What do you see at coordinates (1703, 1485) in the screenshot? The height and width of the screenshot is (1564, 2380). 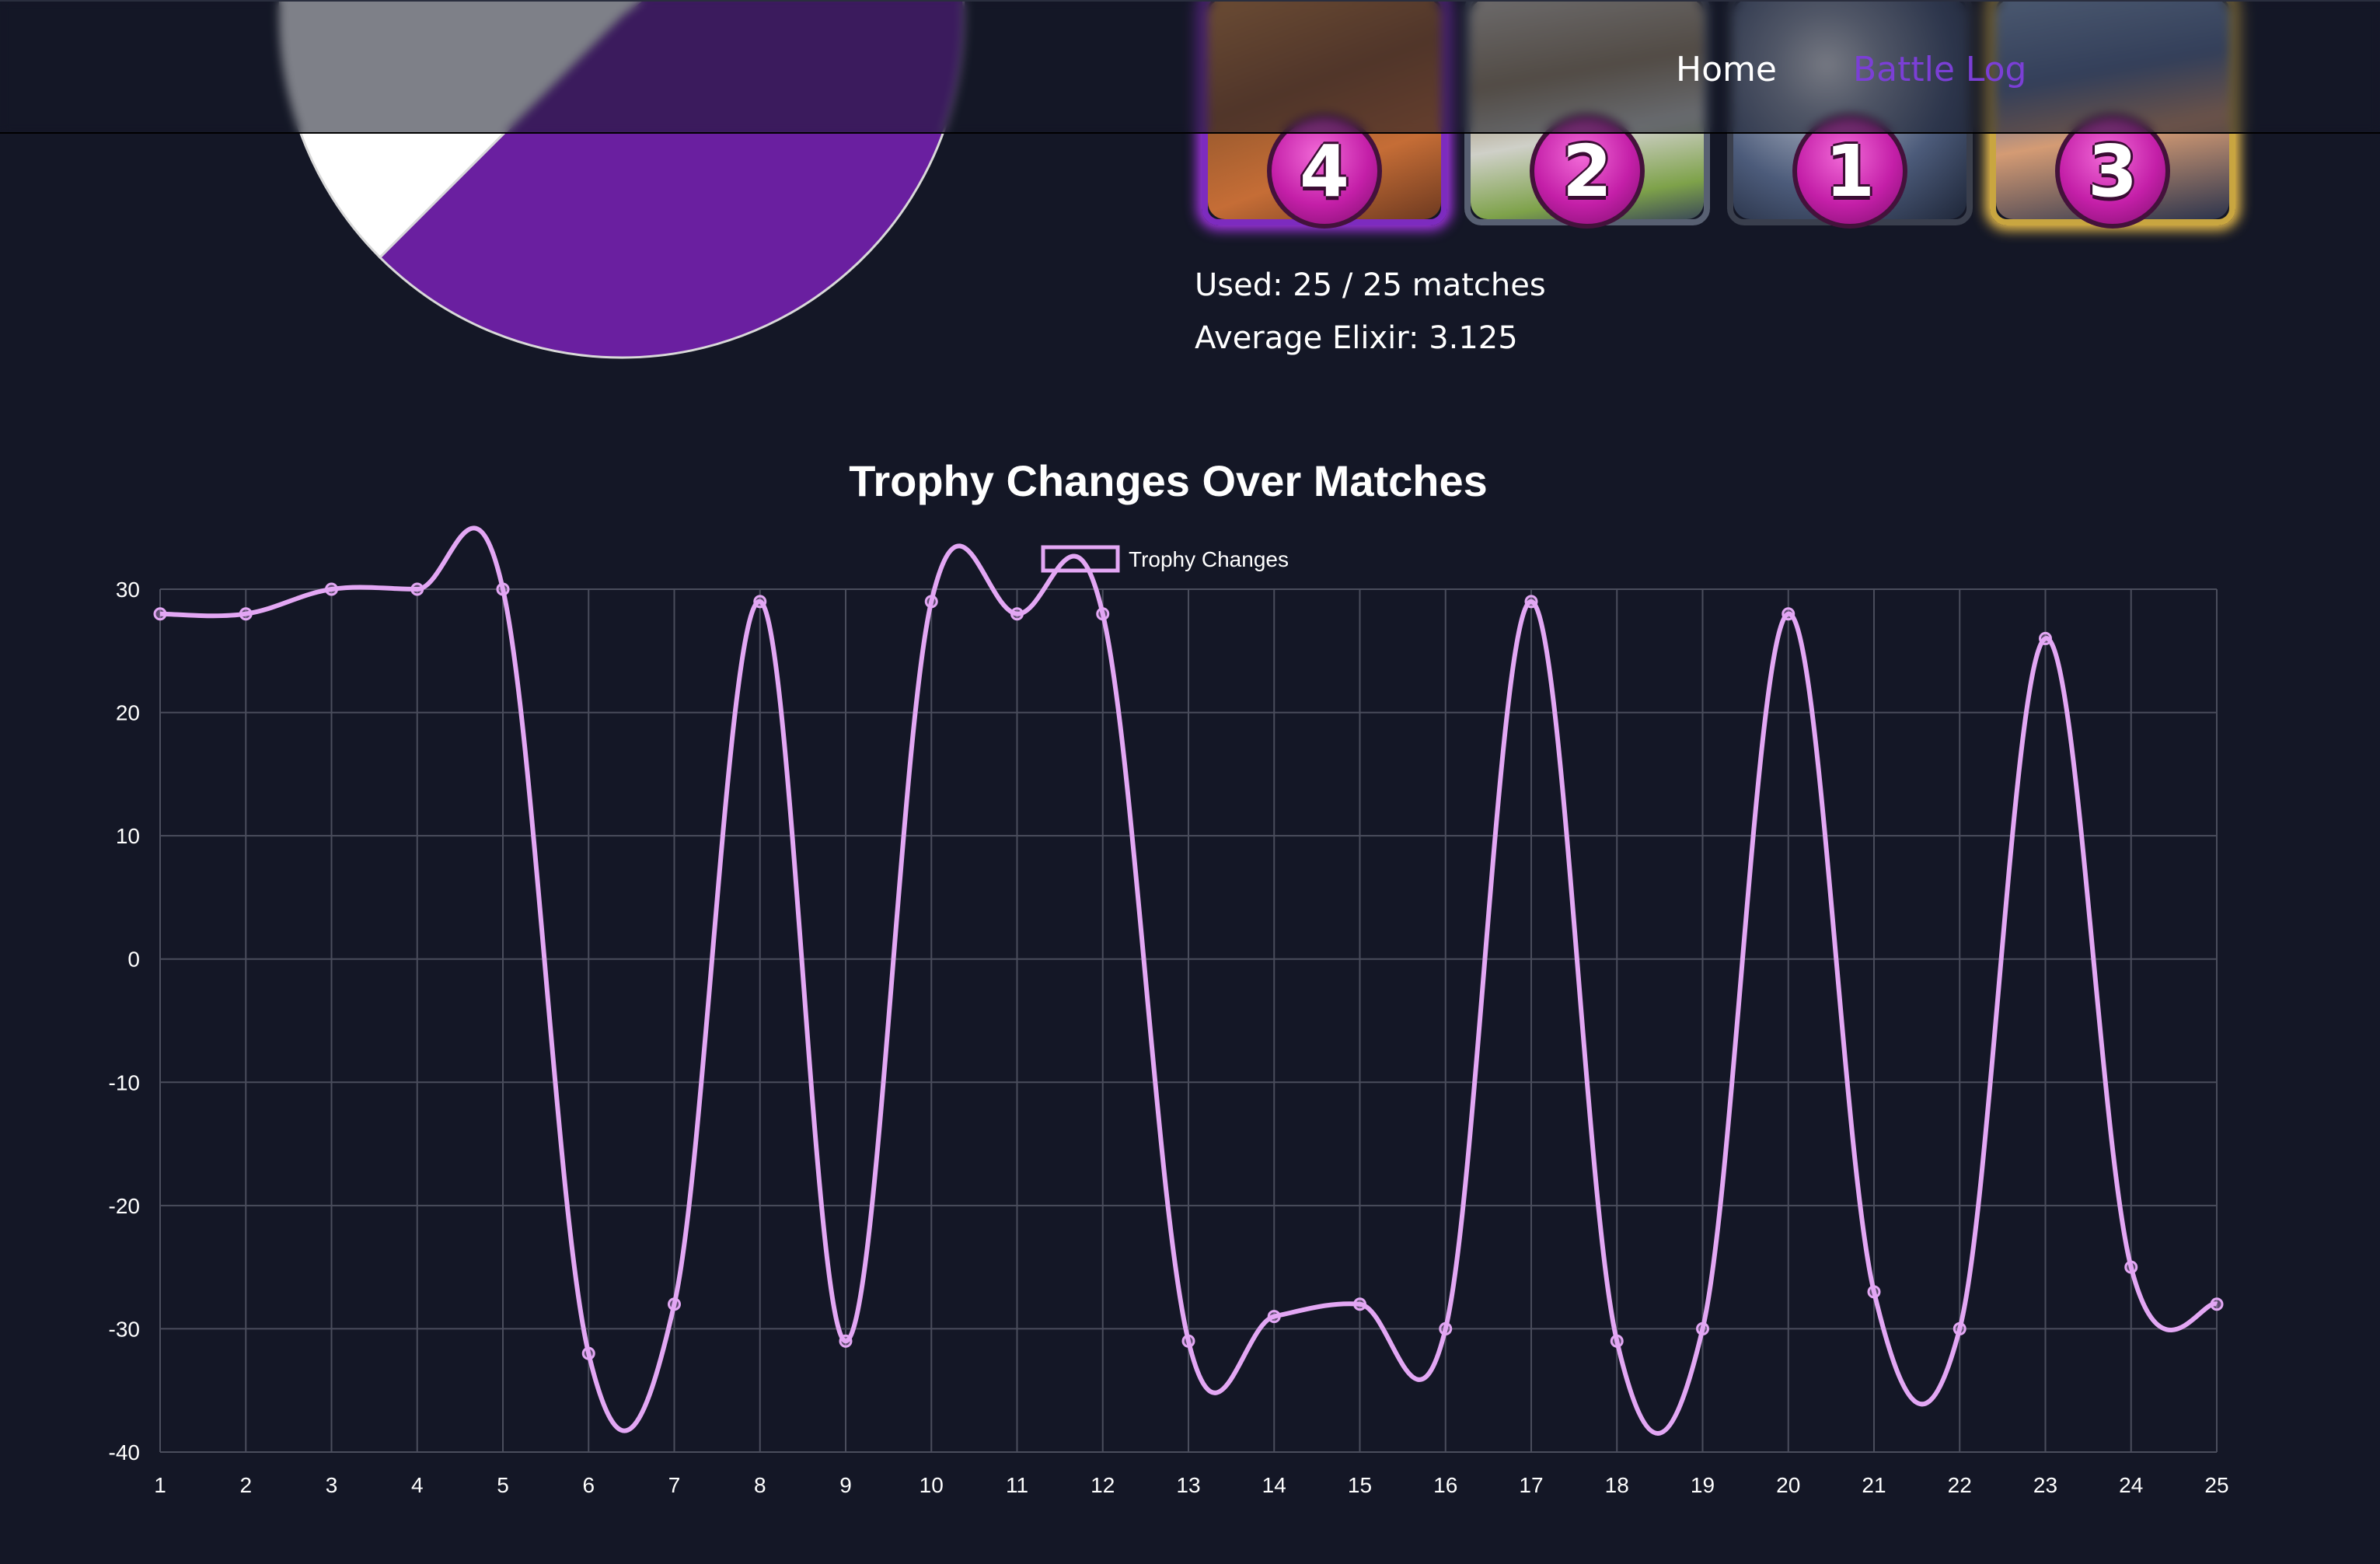 I see `x-tick-label: 19` at bounding box center [1703, 1485].